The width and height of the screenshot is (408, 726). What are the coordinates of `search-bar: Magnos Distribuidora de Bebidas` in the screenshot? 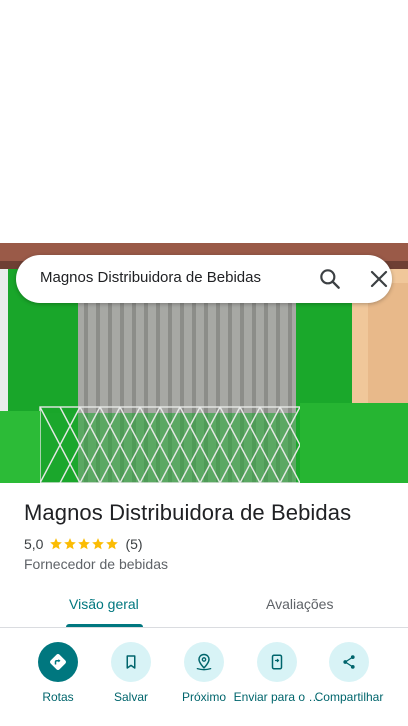 It's located at (204, 279).